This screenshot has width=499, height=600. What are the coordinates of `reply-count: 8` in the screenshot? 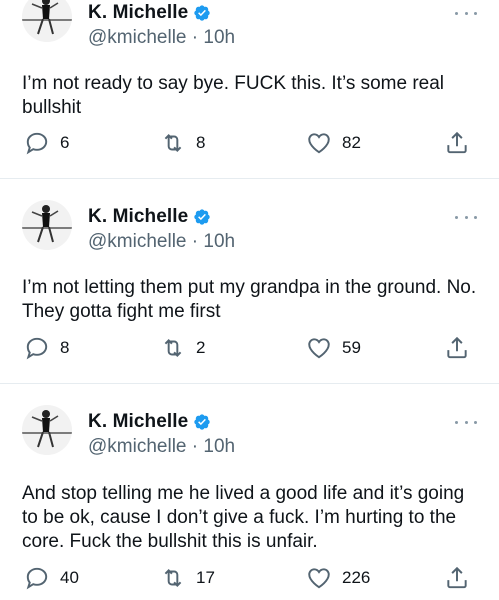 It's located at (65, 347).